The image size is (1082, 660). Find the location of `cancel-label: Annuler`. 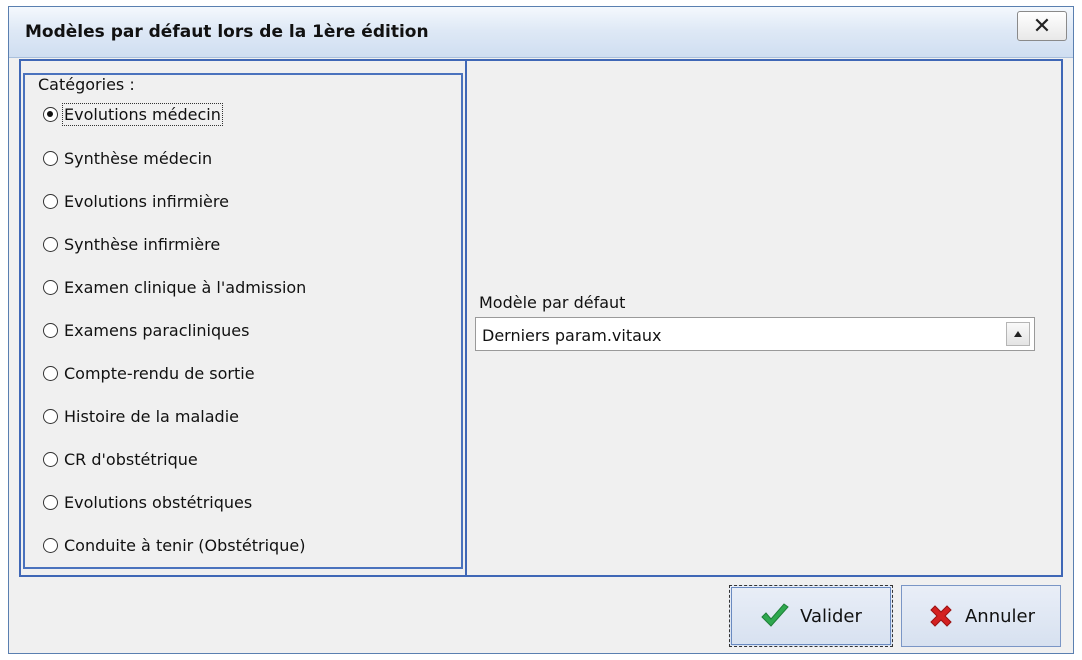

cancel-label: Annuler is located at coordinates (999, 616).